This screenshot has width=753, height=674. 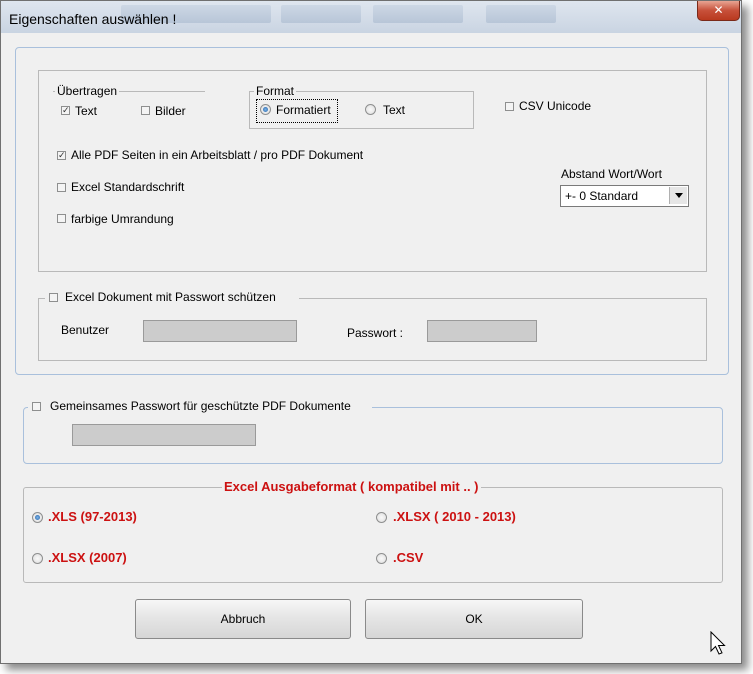 What do you see at coordinates (678, 195) in the screenshot?
I see `chevron-down-icon` at bounding box center [678, 195].